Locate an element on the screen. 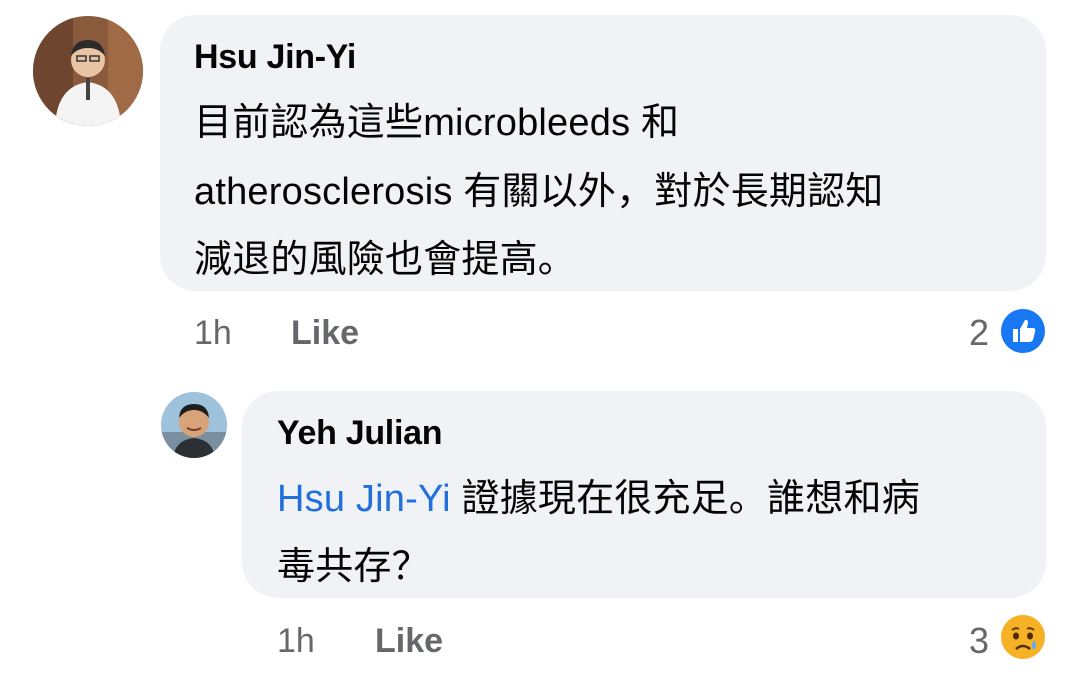  comment-author: Yeh Julian is located at coordinates (359, 433).